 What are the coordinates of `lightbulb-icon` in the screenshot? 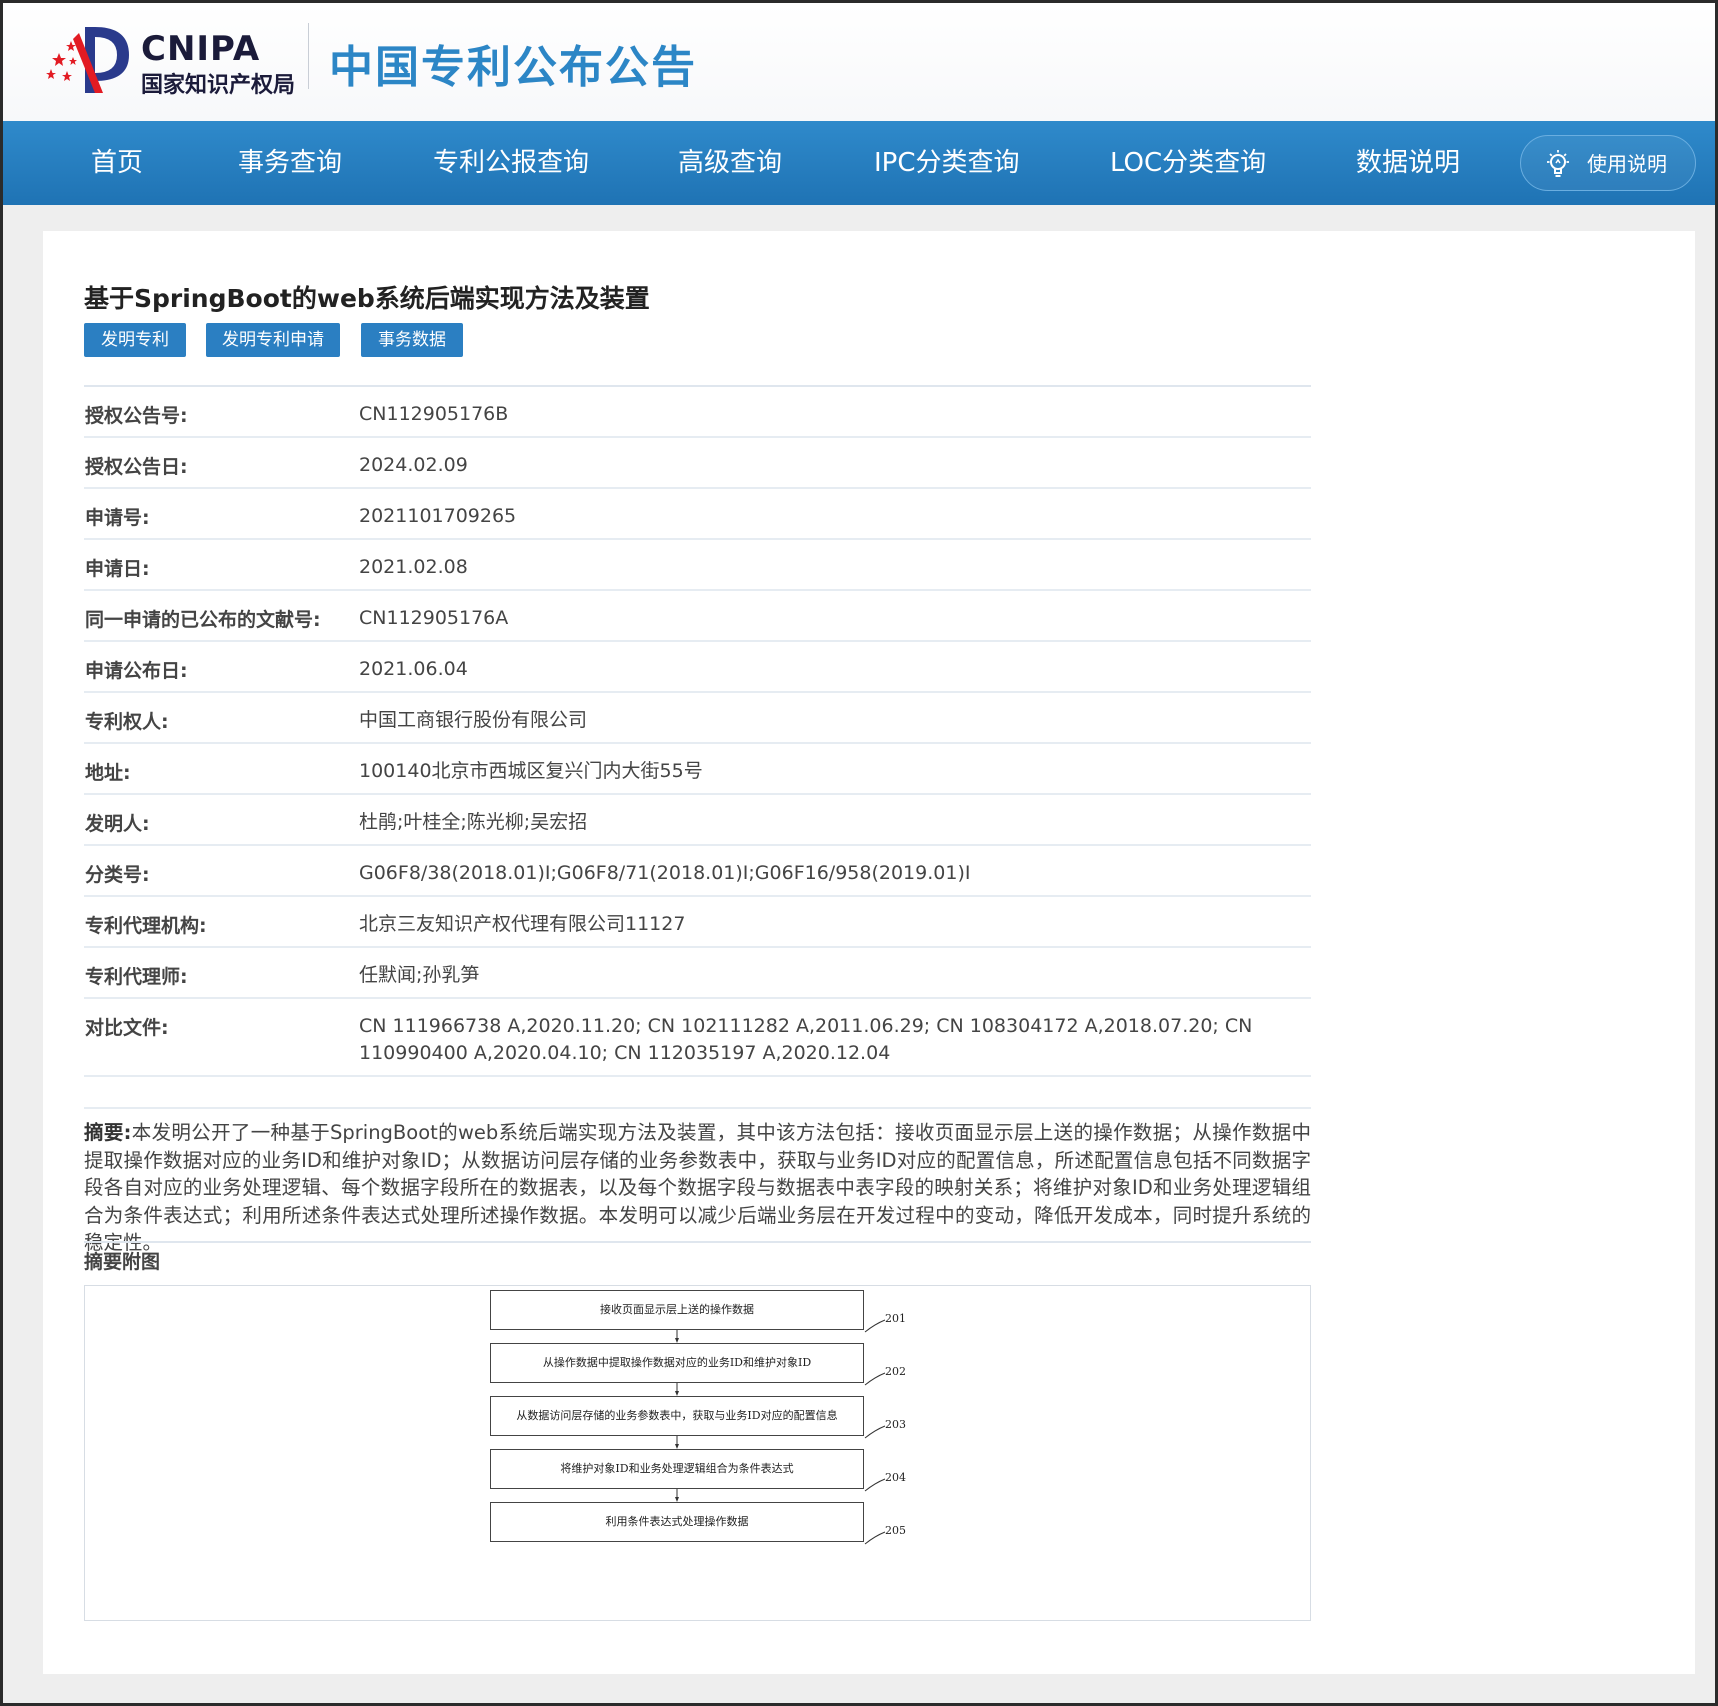 It's located at (1558, 163).